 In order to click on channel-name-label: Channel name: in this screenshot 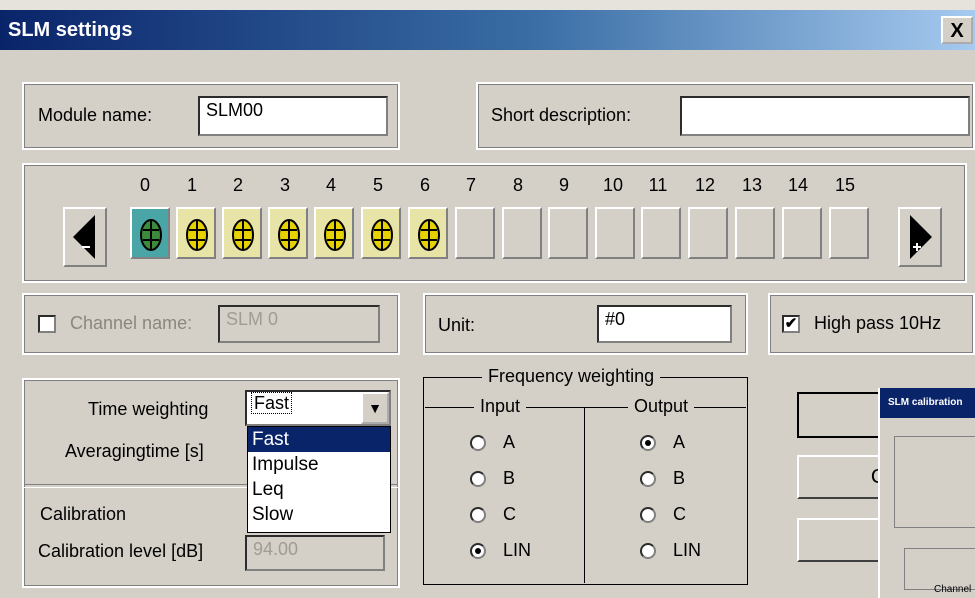, I will do `click(131, 323)`.